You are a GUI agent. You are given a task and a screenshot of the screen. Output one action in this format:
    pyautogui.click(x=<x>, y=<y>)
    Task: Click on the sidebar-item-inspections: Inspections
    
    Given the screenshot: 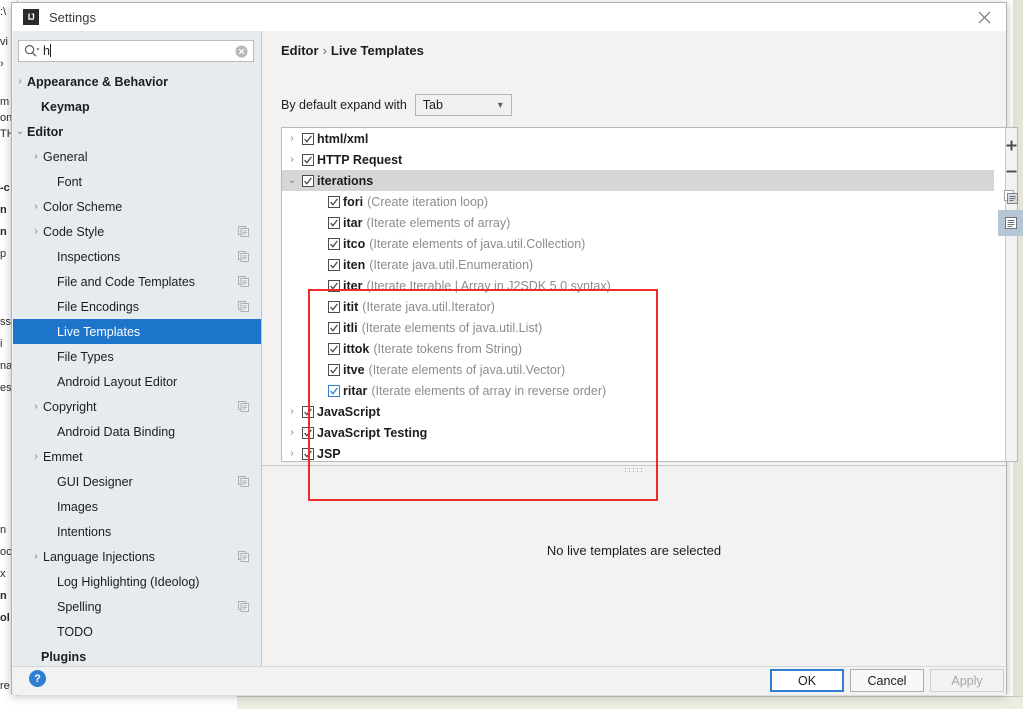 What is the action you would take?
    pyautogui.click(x=137, y=256)
    